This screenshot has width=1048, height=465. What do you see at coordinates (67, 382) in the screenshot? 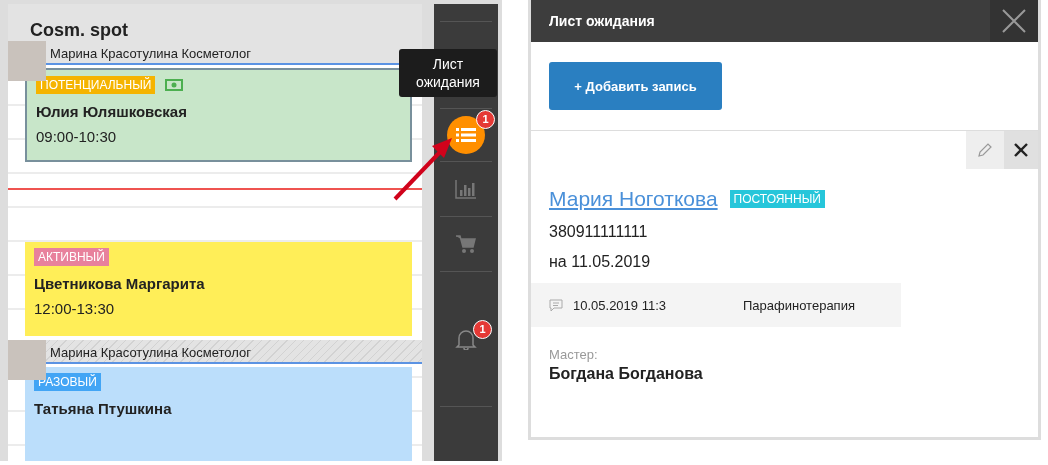
I see `status-tag: РАЗОВЫЙ` at bounding box center [67, 382].